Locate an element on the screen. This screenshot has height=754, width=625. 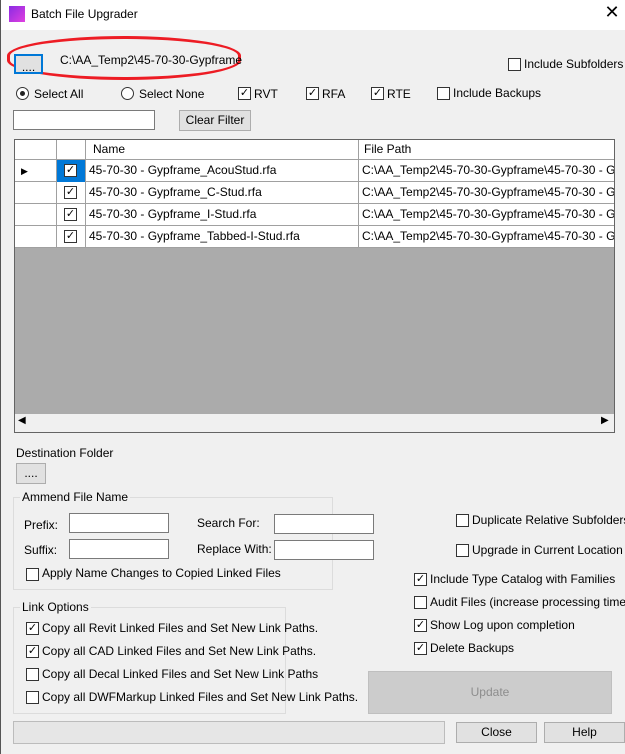
option-label: Duplicate Relative Subfolders is located at coordinates (548, 520).